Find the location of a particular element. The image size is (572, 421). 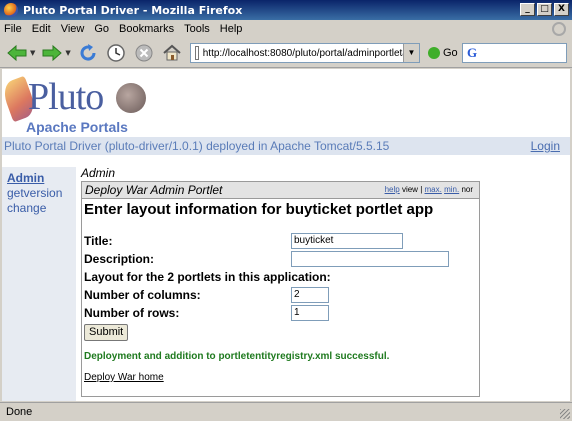

menu-tools: Tools is located at coordinates (197, 29).